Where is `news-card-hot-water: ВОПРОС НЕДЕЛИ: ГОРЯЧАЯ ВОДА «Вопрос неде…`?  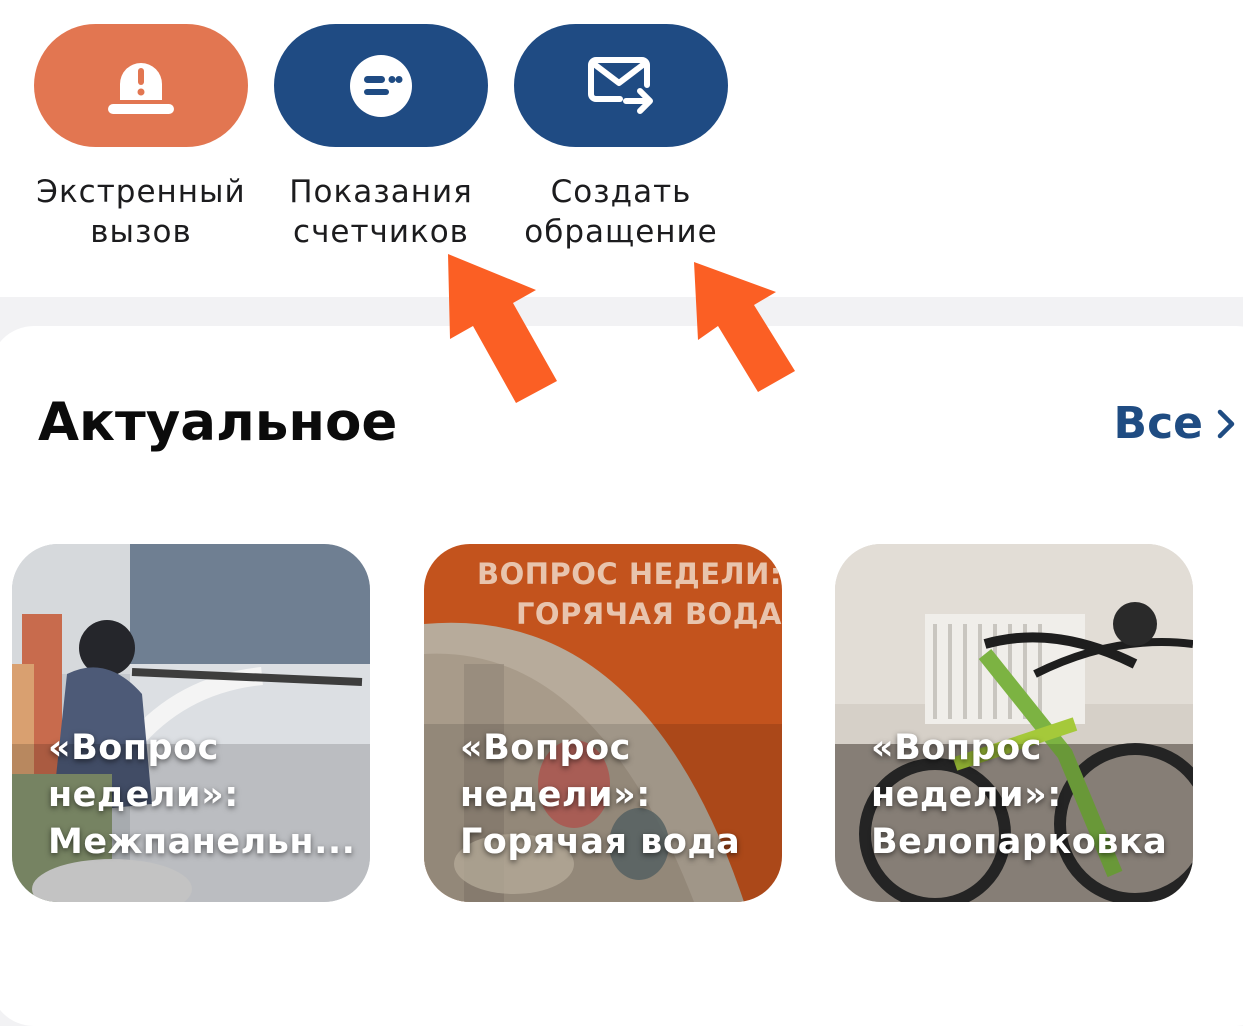 news-card-hot-water: ВОПРОС НЕДЕЛИ: ГОРЯЧАЯ ВОДА «Вопрос неде… is located at coordinates (603, 723).